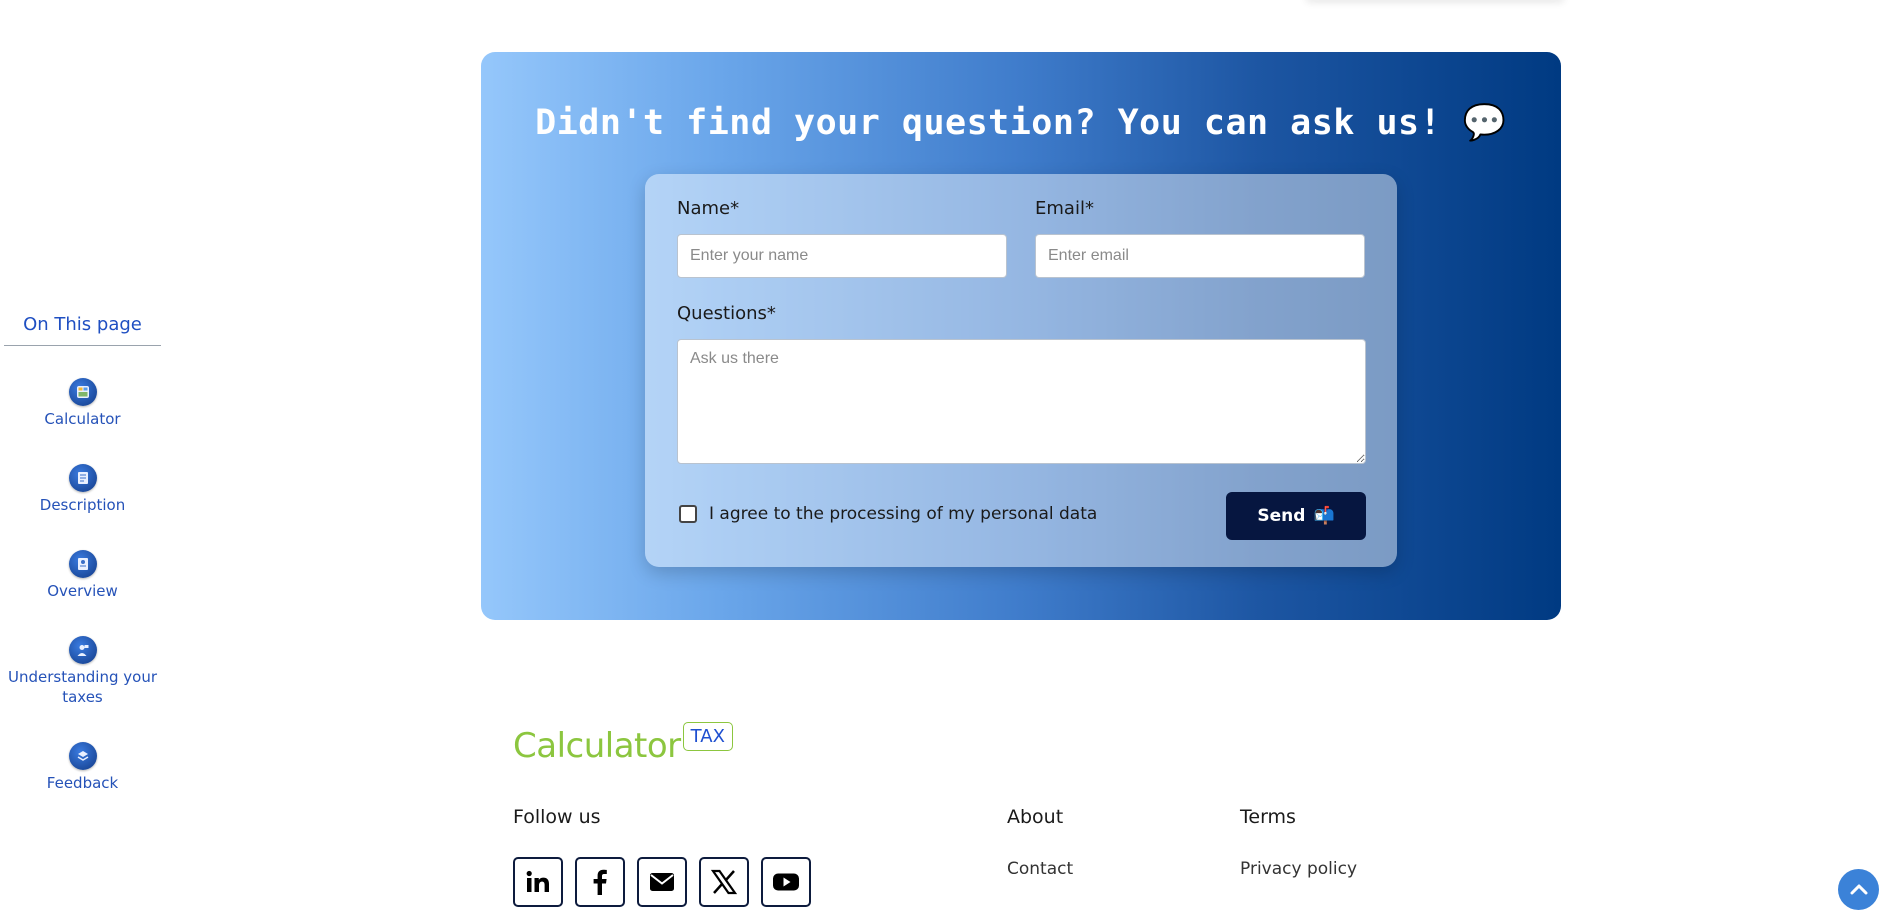 This screenshot has width=1885, height=914. What do you see at coordinates (82, 392) in the screenshot?
I see `calculator-icon` at bounding box center [82, 392].